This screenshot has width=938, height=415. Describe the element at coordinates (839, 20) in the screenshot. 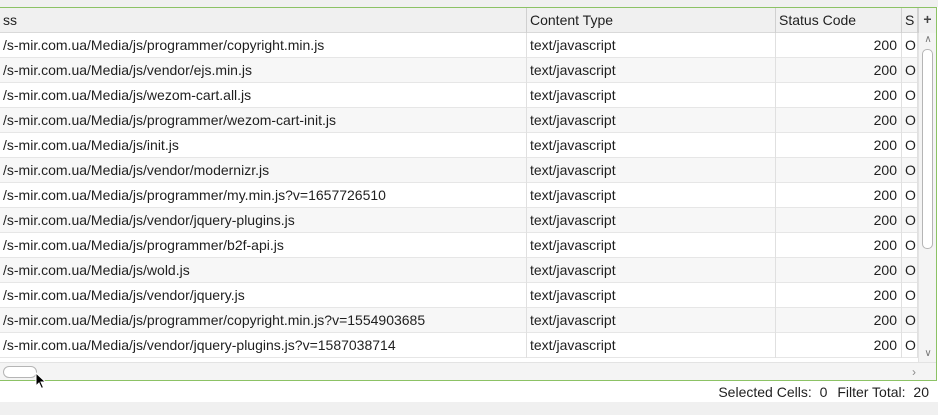

I see `column-header-status-code: Status Code` at that location.